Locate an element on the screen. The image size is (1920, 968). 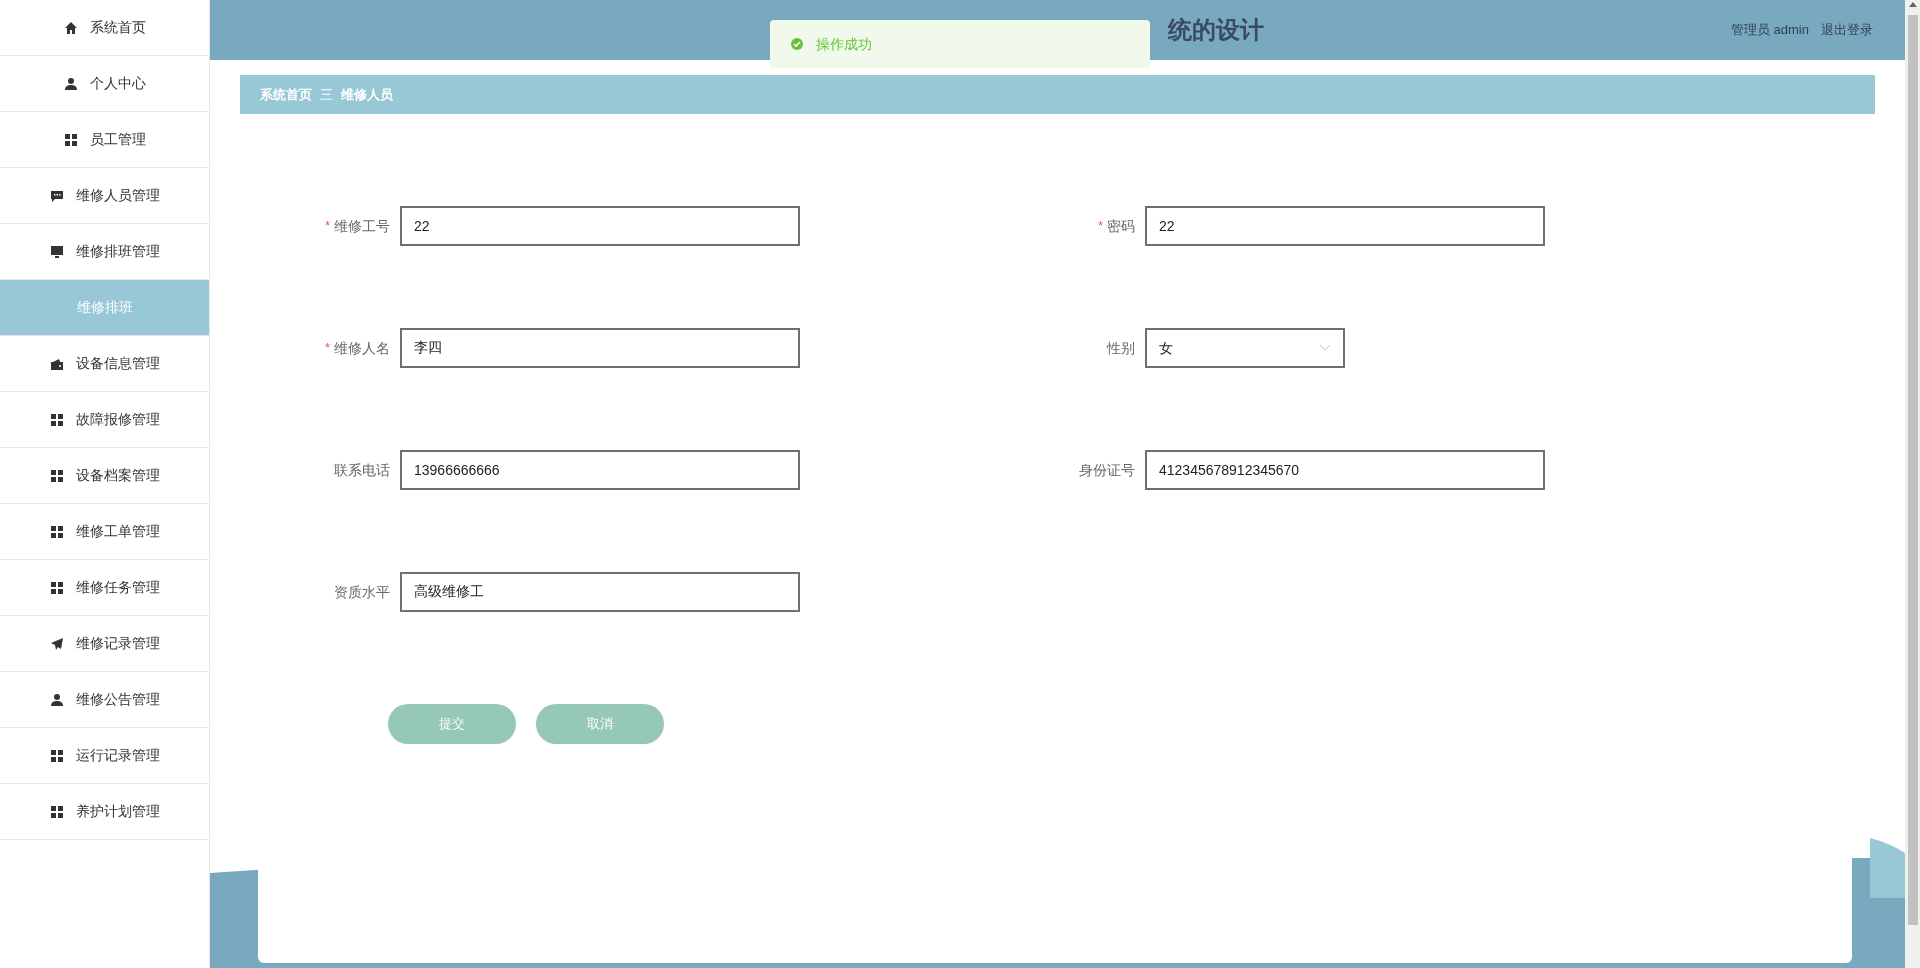
send-icon is located at coordinates (56, 643).